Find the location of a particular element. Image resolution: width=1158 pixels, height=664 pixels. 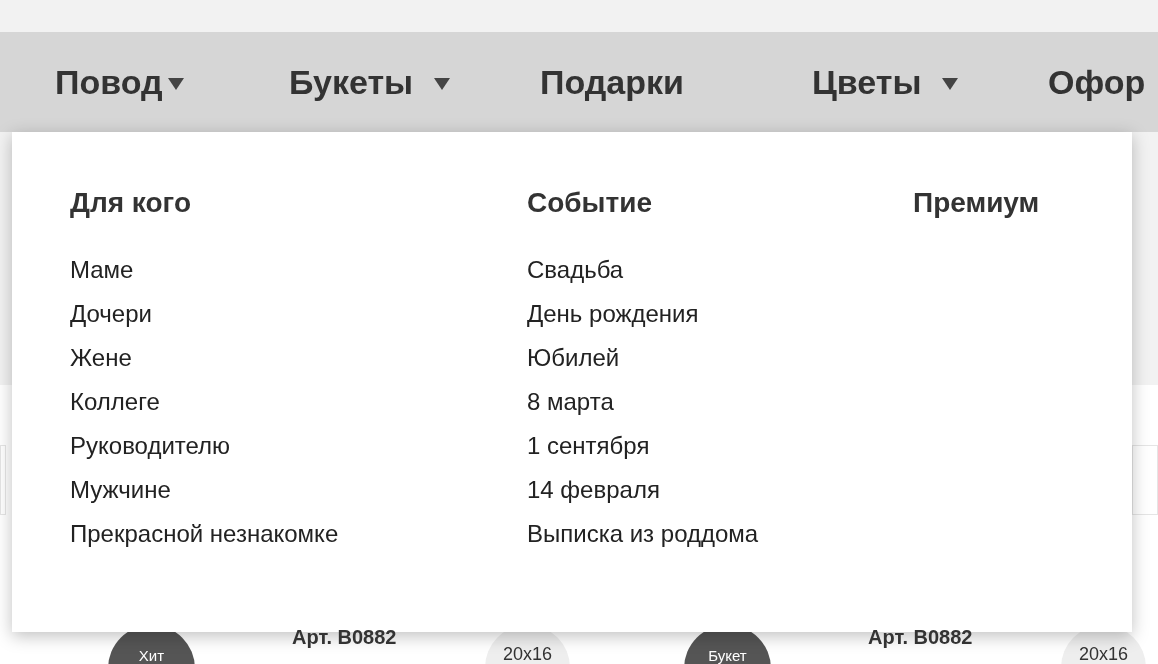

menu-link: 1 сентября is located at coordinates (588, 446).